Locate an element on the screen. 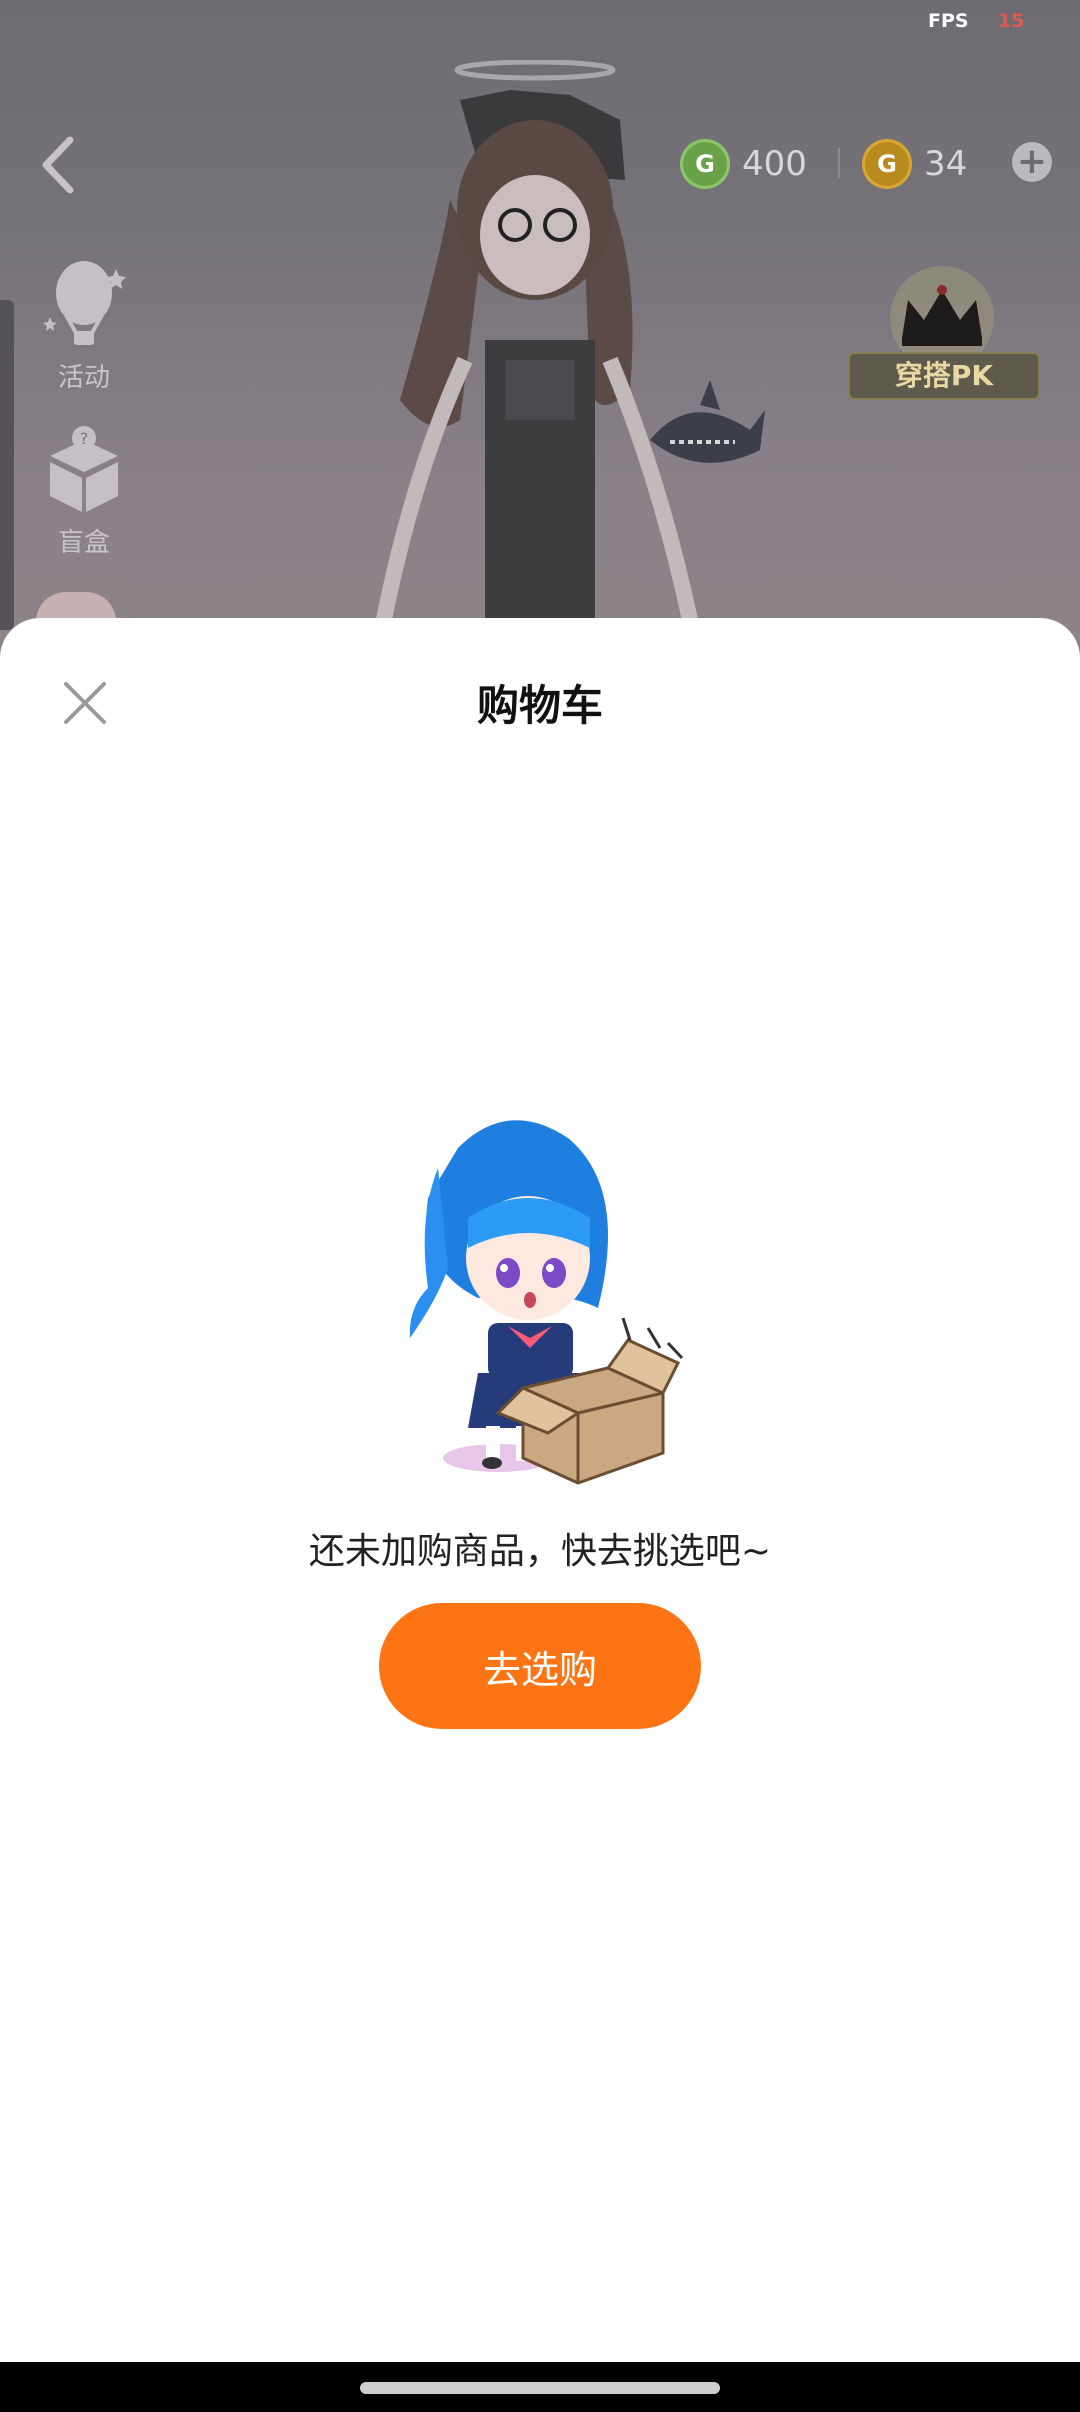 Image resolution: width=1080 pixels, height=2412 pixels. currency-gold: G 34 is located at coordinates (914, 164).